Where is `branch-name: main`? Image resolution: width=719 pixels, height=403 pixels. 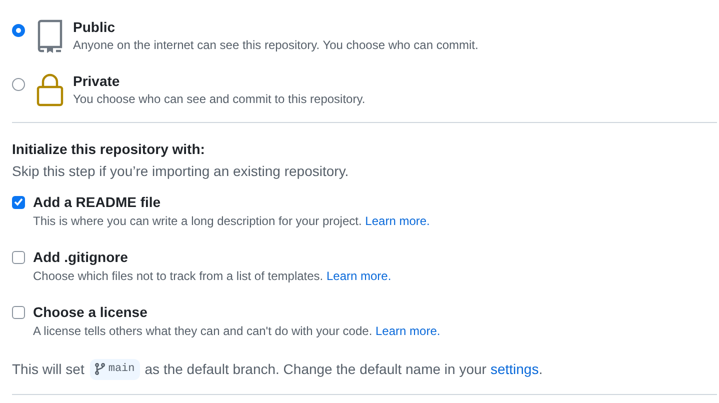
branch-name: main is located at coordinates (121, 369).